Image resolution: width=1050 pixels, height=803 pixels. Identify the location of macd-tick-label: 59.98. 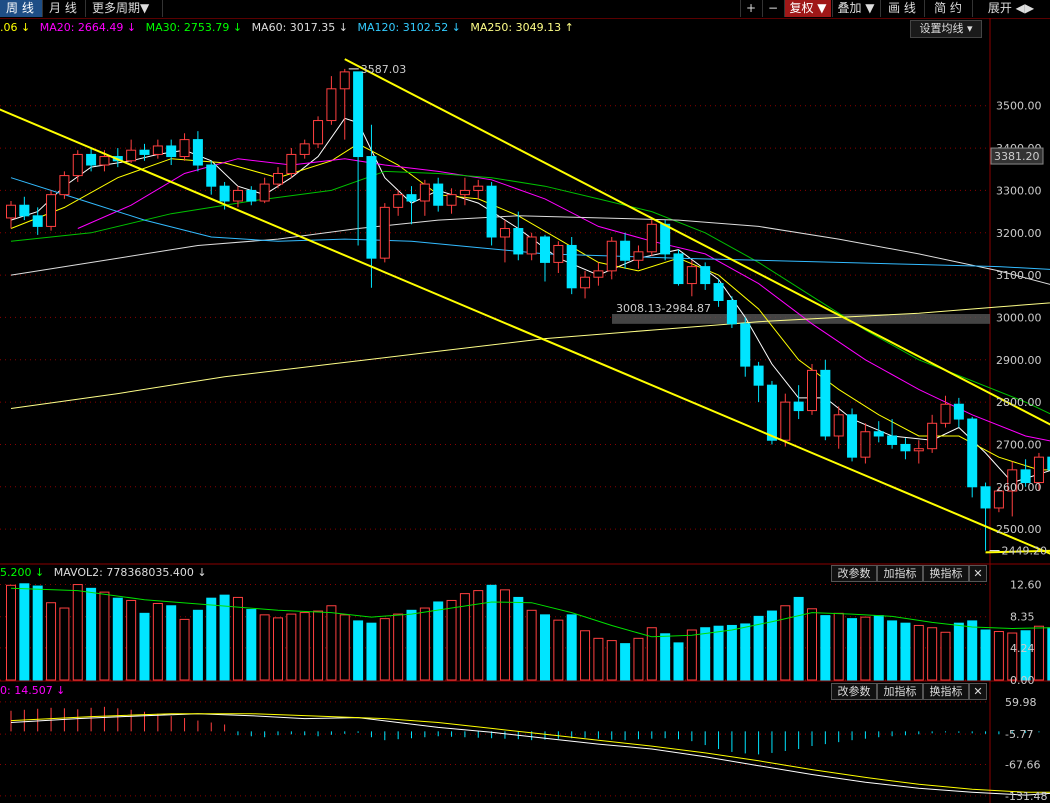
(1021, 702).